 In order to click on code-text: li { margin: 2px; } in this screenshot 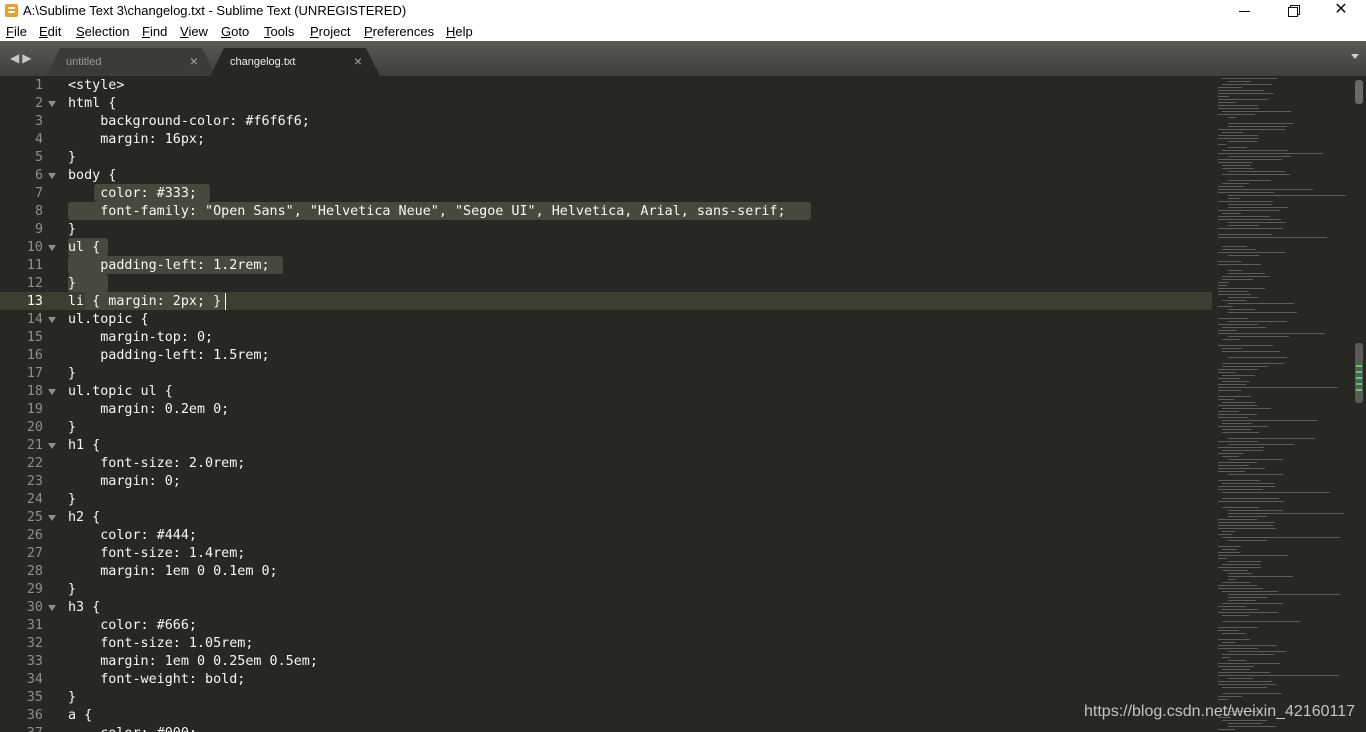, I will do `click(145, 301)`.